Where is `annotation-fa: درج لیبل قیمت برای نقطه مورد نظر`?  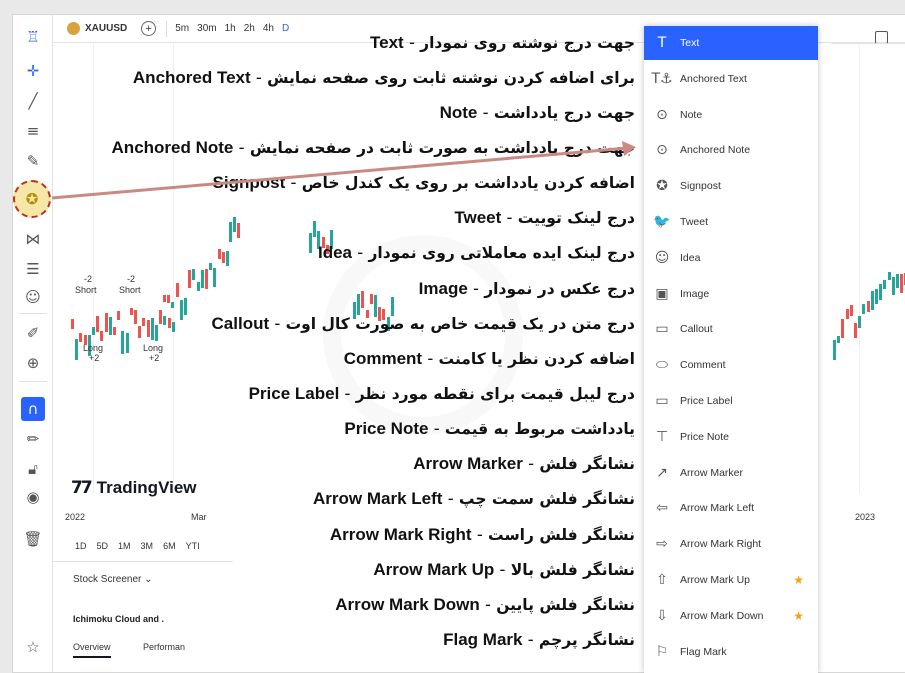 annotation-fa: درج لیبل قیمت برای نقطه مورد نظر is located at coordinates (495, 394).